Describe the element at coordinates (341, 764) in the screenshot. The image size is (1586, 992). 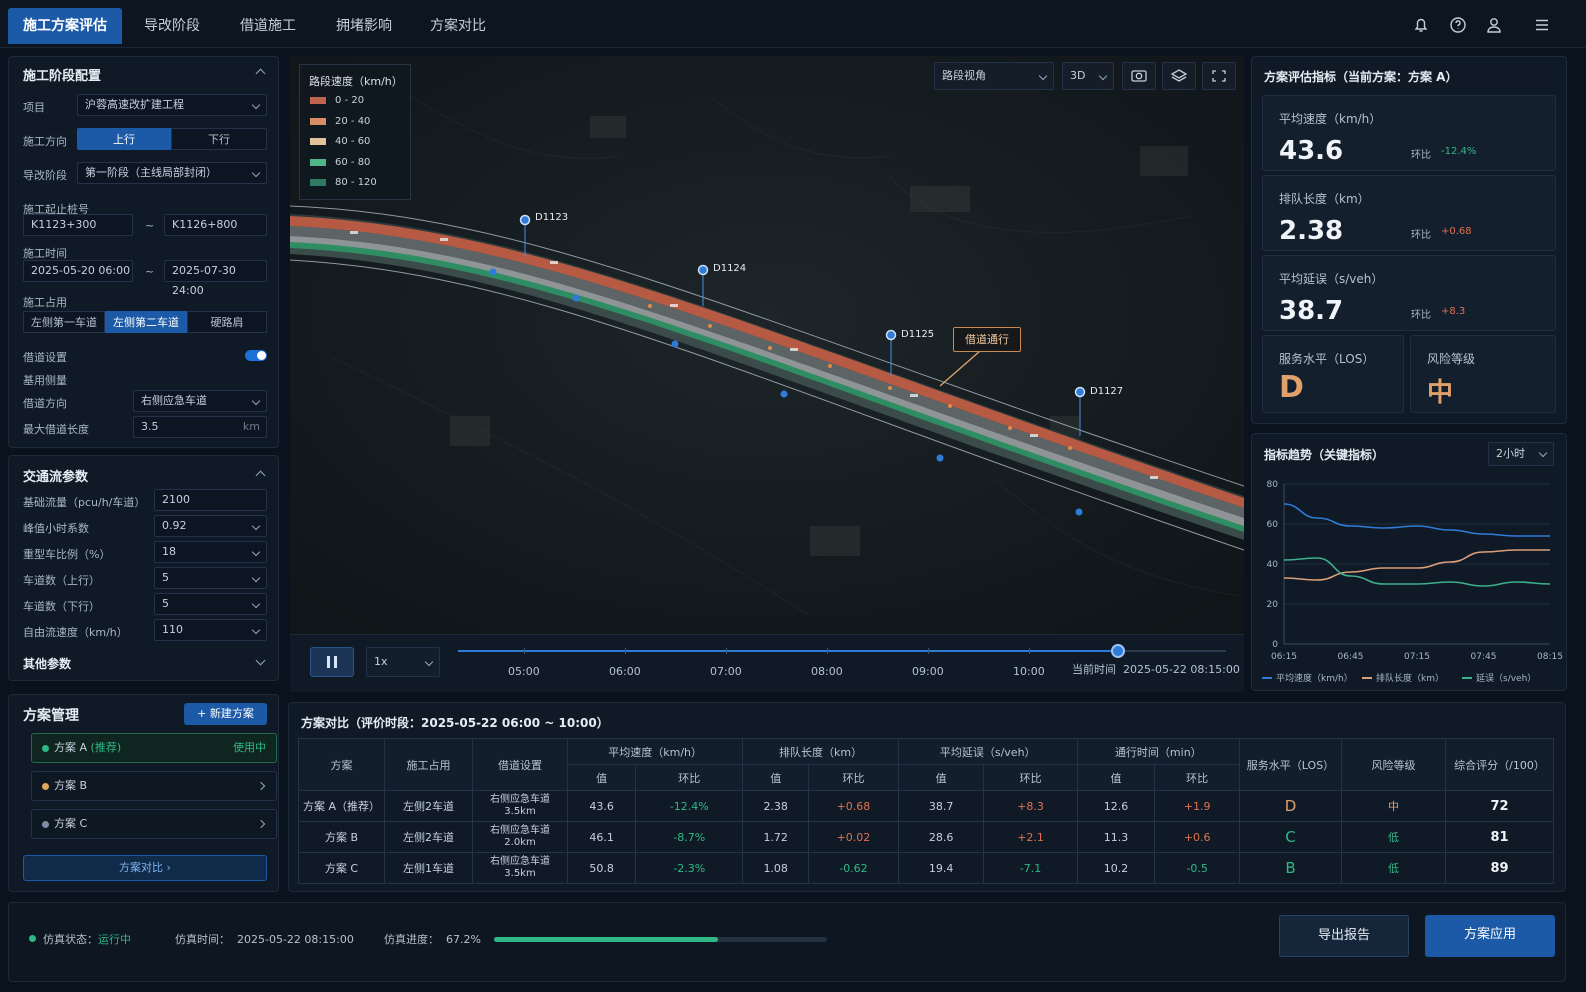
I see `col-scheme: 方案` at that location.